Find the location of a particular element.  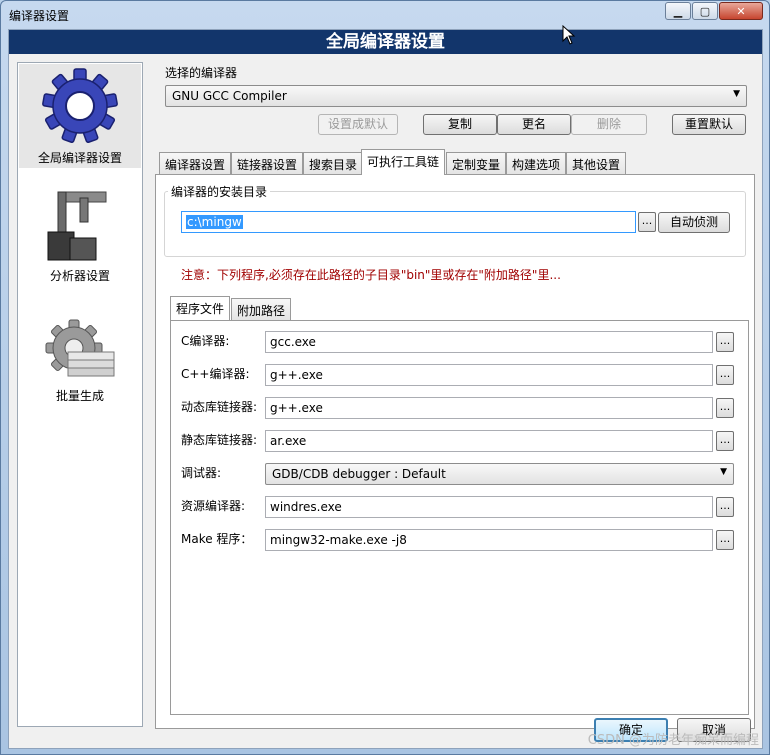

c-compiler-label: C编译器: is located at coordinates (205, 341).